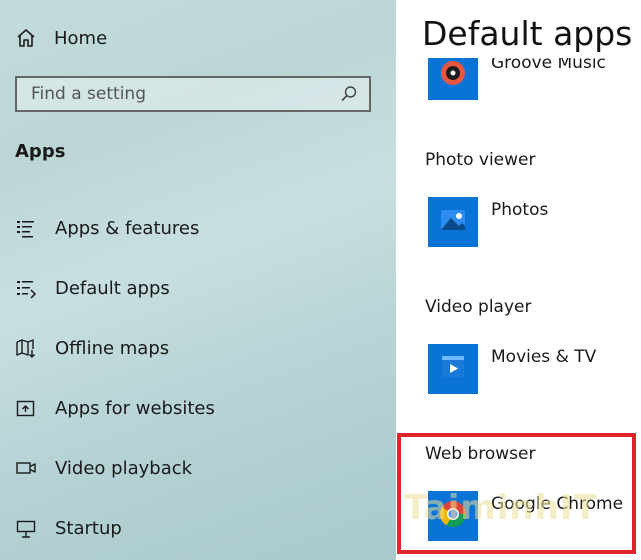 The height and width of the screenshot is (560, 641). I want to click on photos-tile, so click(453, 222).